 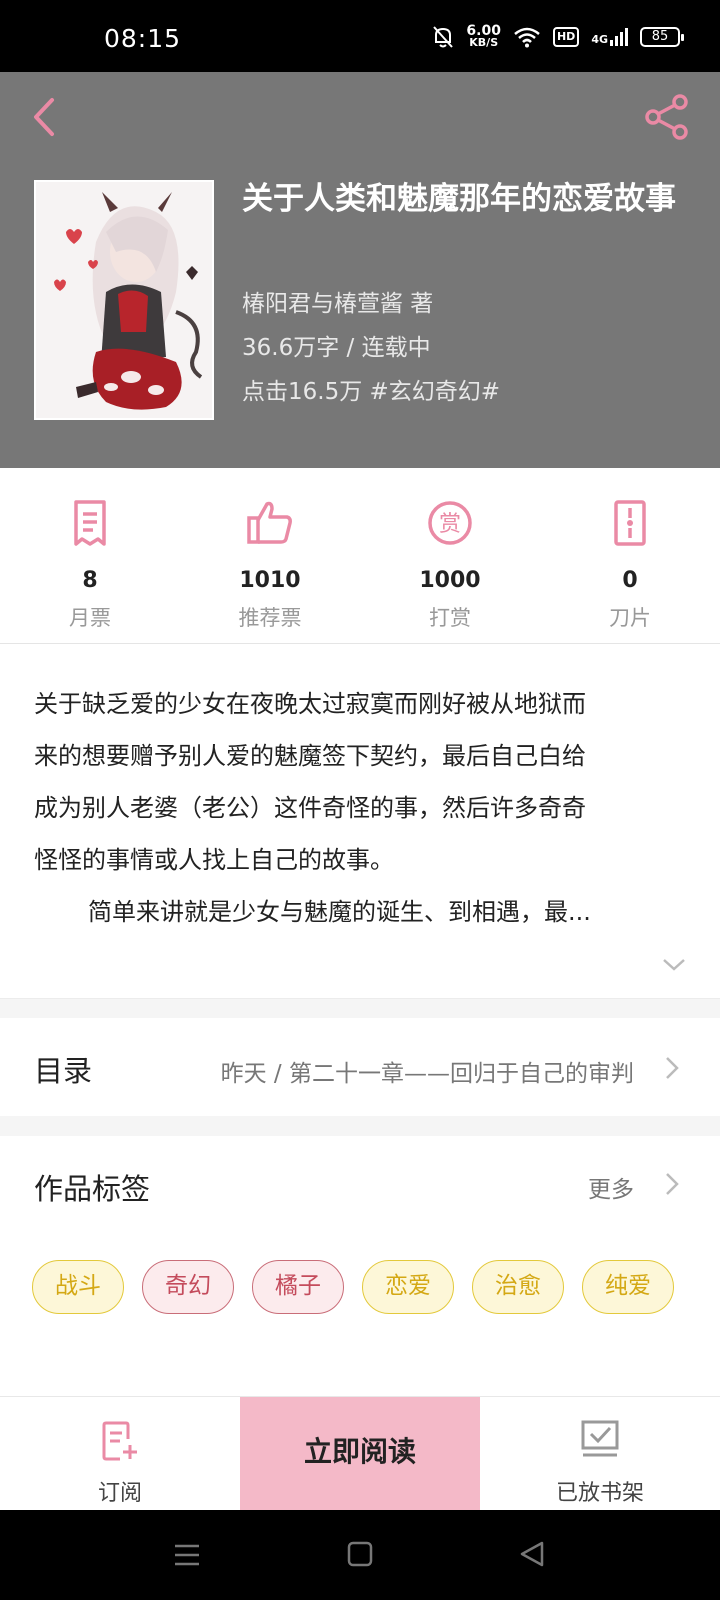 What do you see at coordinates (90, 523) in the screenshot?
I see `monthly-ticket-icon` at bounding box center [90, 523].